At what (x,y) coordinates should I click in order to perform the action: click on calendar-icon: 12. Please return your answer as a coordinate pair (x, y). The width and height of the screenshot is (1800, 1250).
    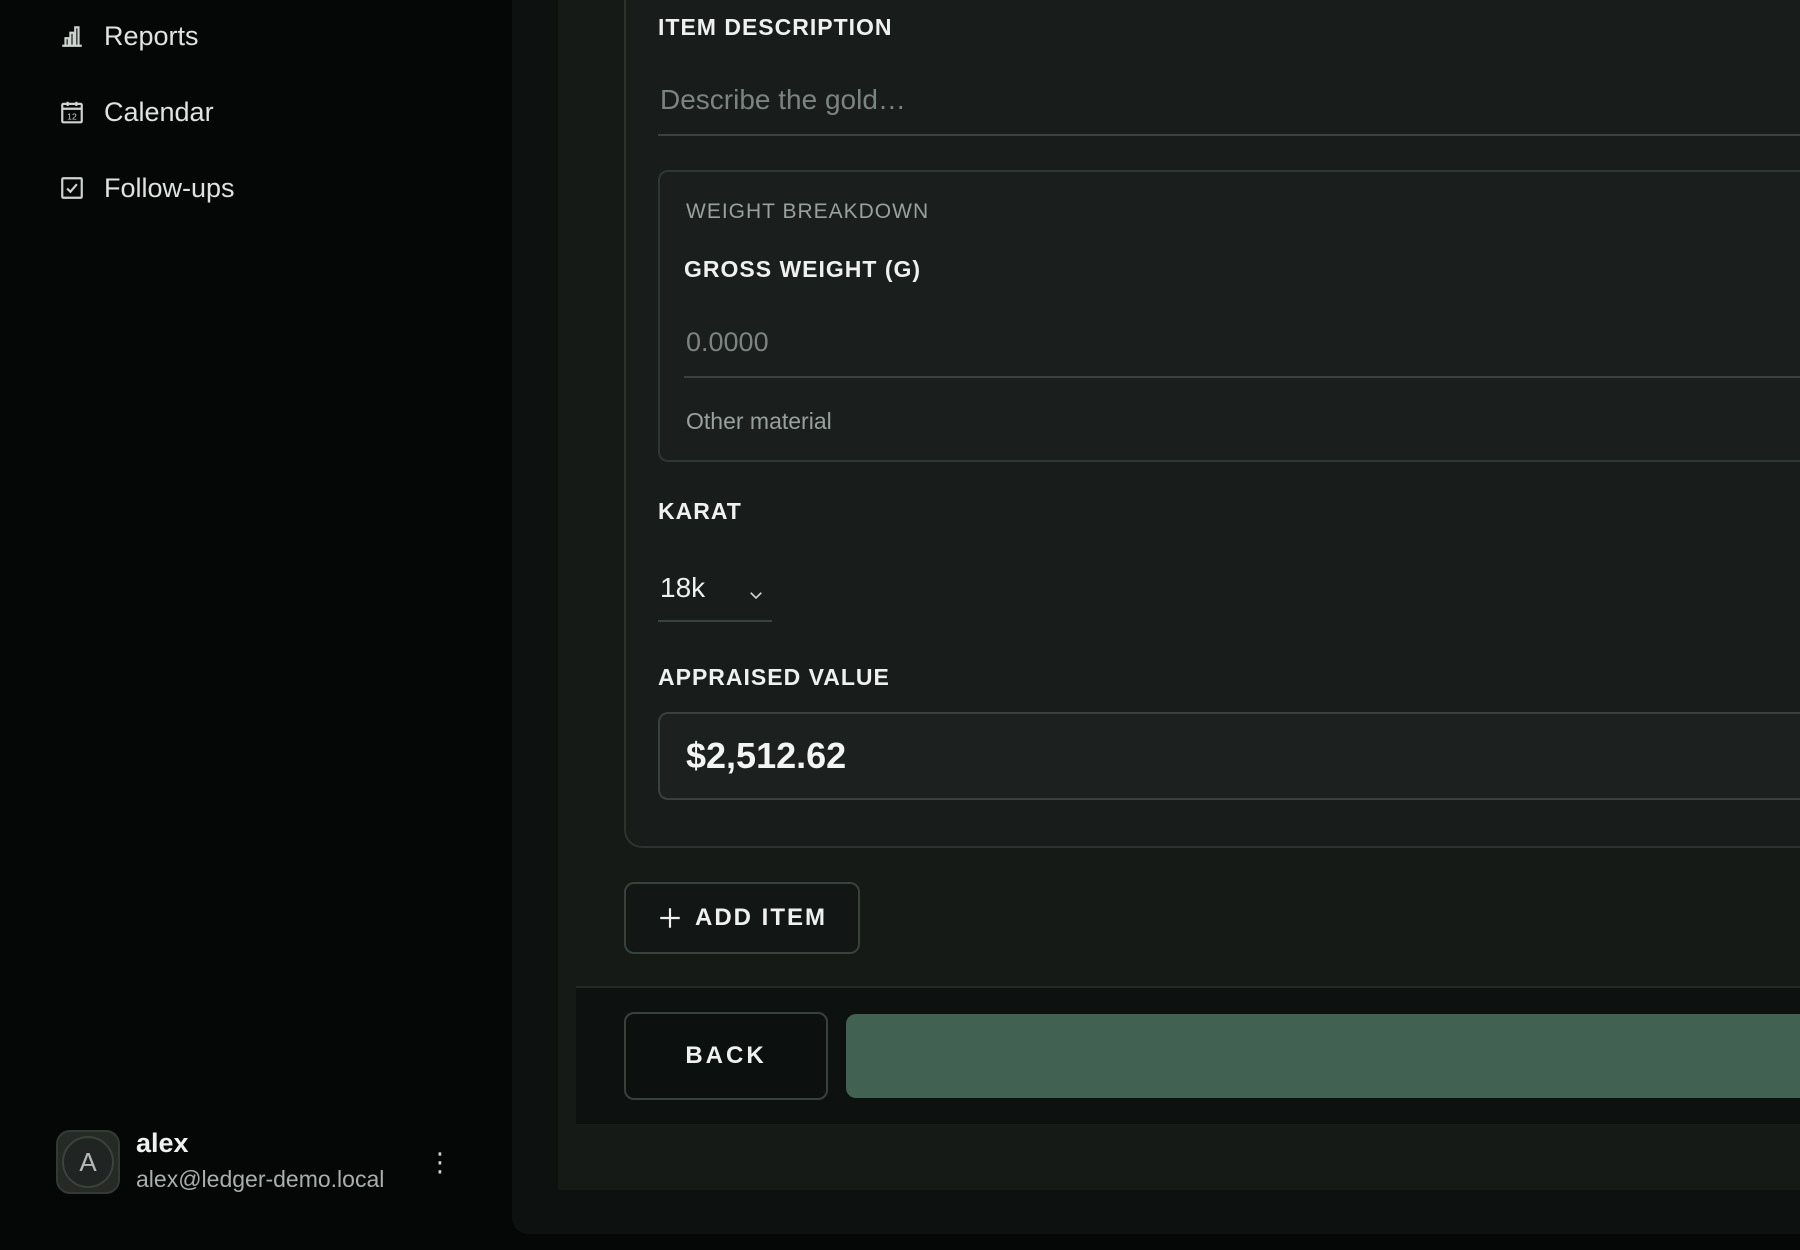
    Looking at the image, I should click on (72, 112).